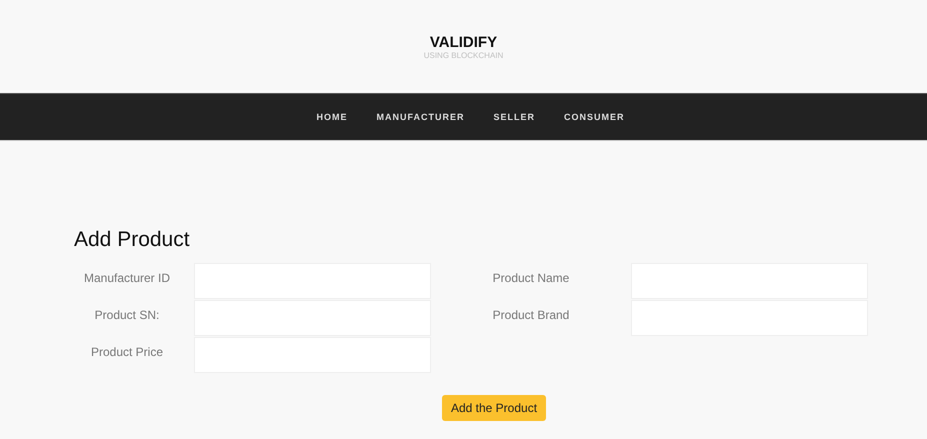 This screenshot has height=439, width=927. What do you see at coordinates (420, 117) in the screenshot?
I see `nav-link: MANUFACTURER` at bounding box center [420, 117].